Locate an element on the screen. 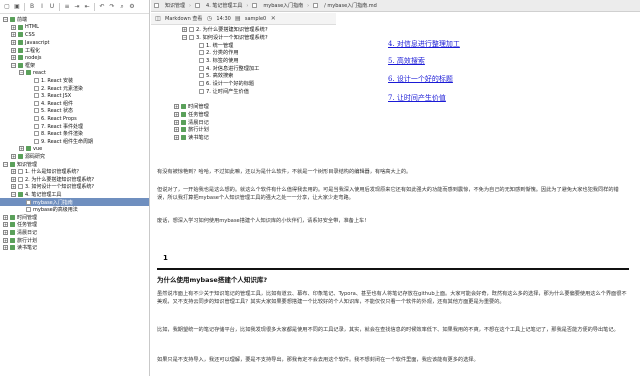 The image size is (640, 376). settings-icon: ⚙ is located at coordinates (132, 7).